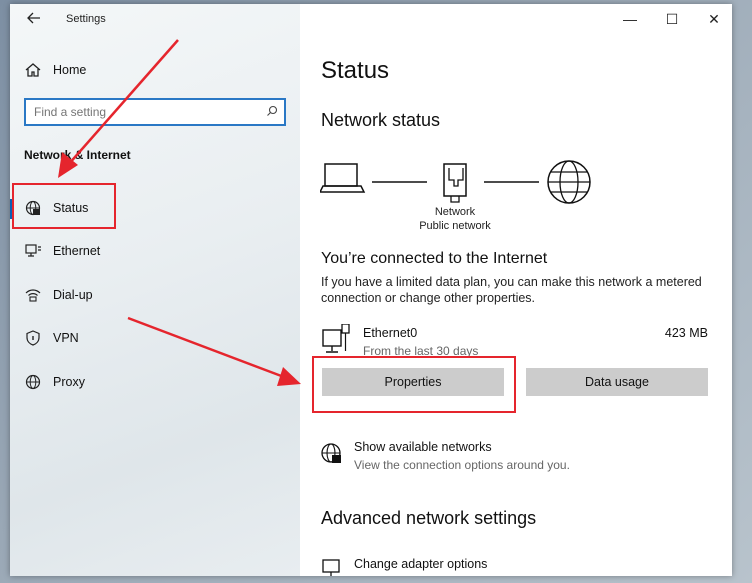 The width and height of the screenshot is (752, 583). What do you see at coordinates (455, 226) in the screenshot?
I see `network-type: Public network` at bounding box center [455, 226].